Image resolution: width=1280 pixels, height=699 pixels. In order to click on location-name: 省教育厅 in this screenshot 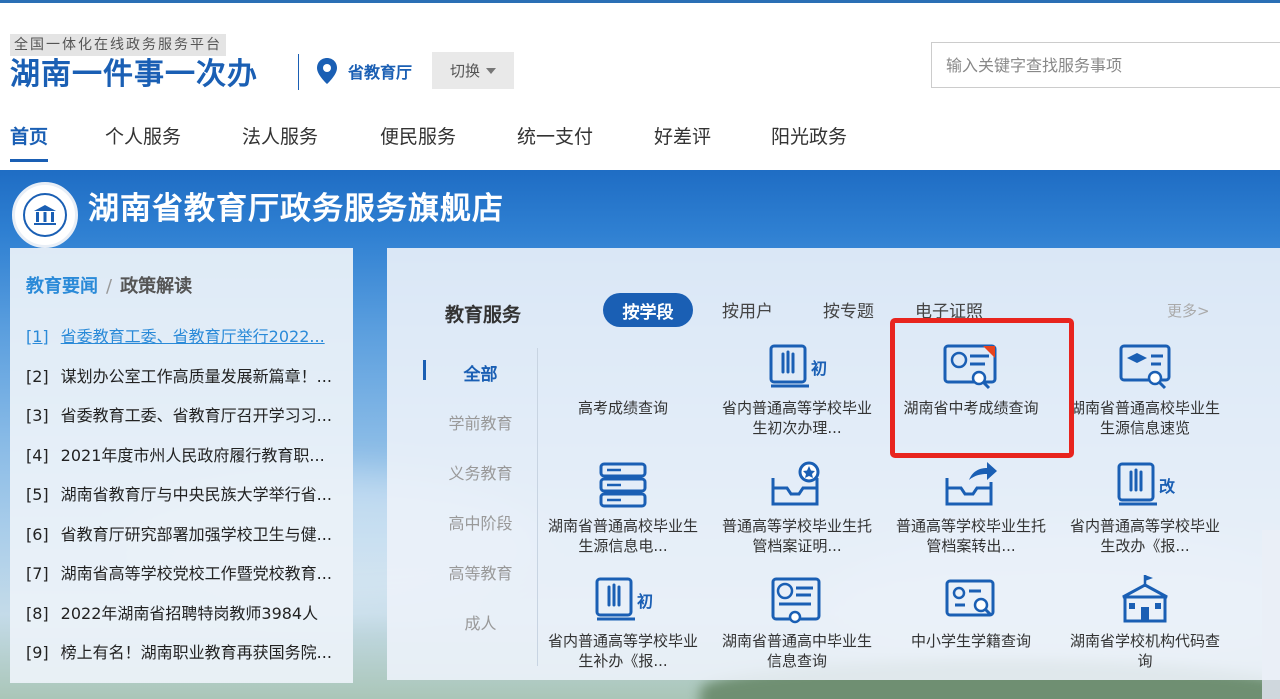, I will do `click(380, 72)`.